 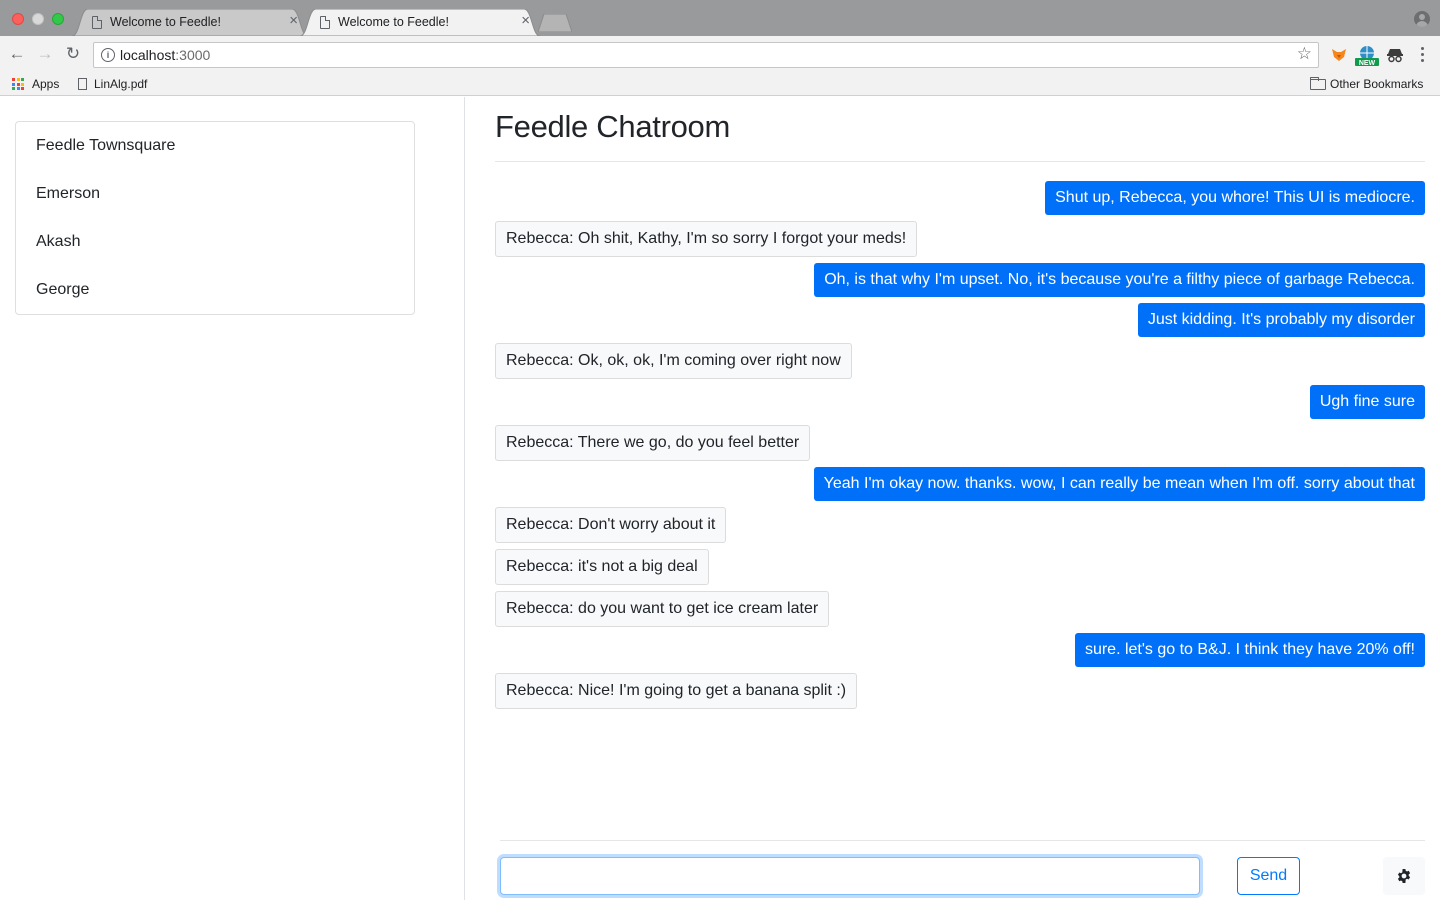 What do you see at coordinates (611, 525) in the screenshot?
I see `received-message: Rebecca: Don't worry about it` at bounding box center [611, 525].